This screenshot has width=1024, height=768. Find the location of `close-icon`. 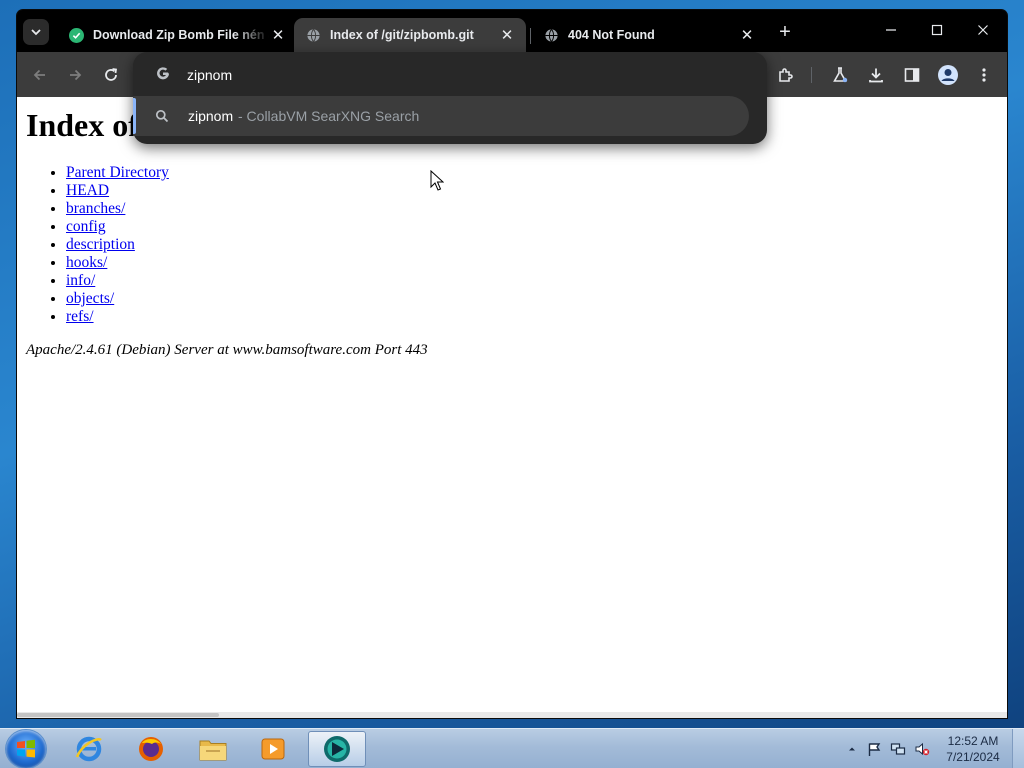

close-icon is located at coordinates (983, 30).